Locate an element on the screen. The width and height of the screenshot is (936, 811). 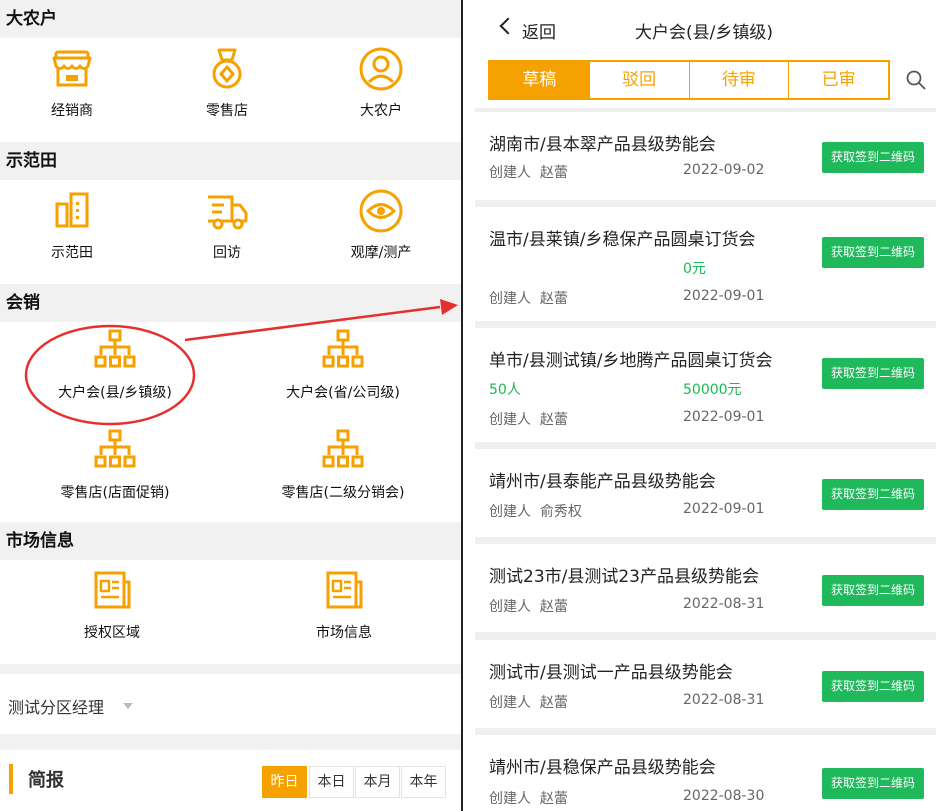
status-tabs: 草稿 驳回 待审 已审 is located at coordinates (689, 80).